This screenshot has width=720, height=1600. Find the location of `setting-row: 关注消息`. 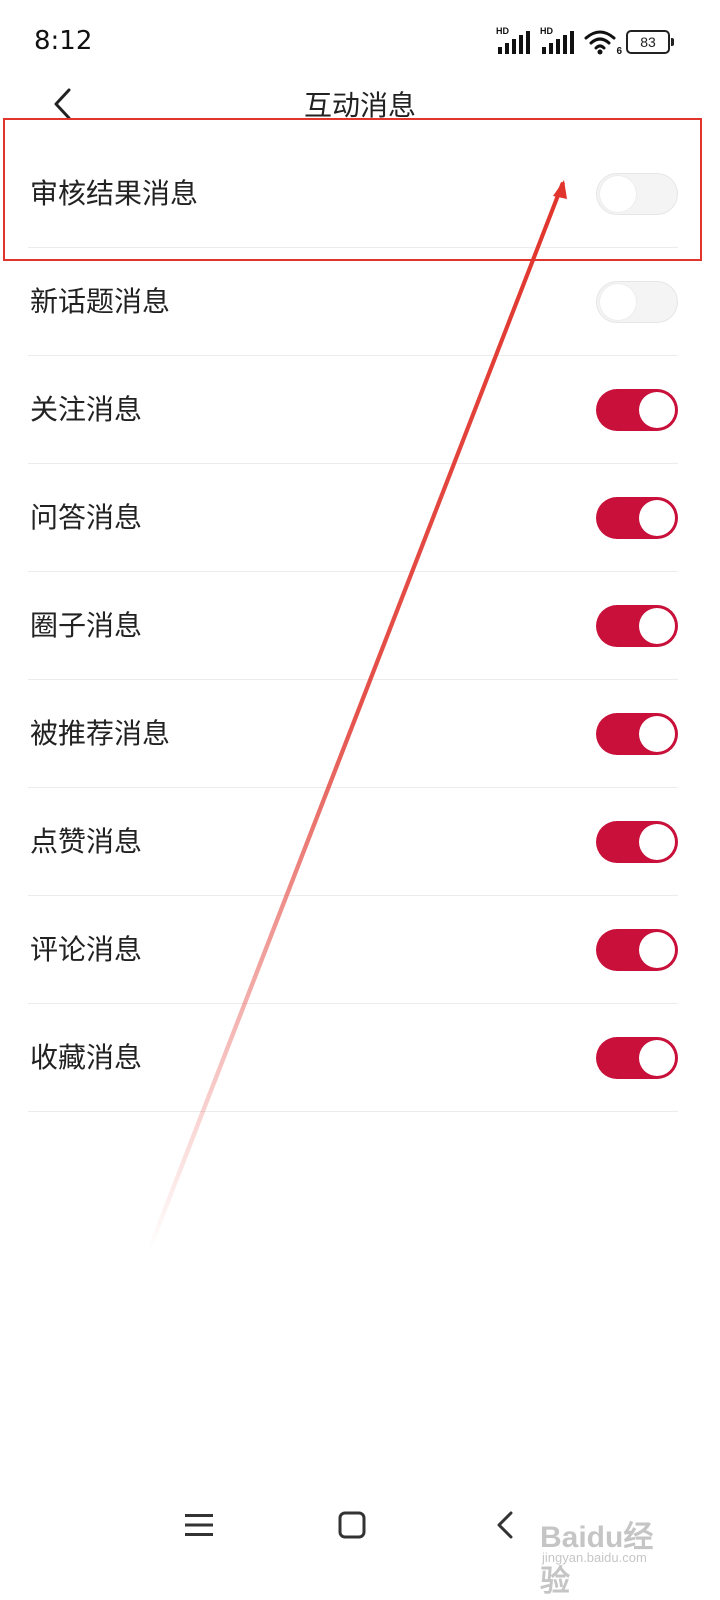

setting-row: 关注消息 is located at coordinates (360, 410).